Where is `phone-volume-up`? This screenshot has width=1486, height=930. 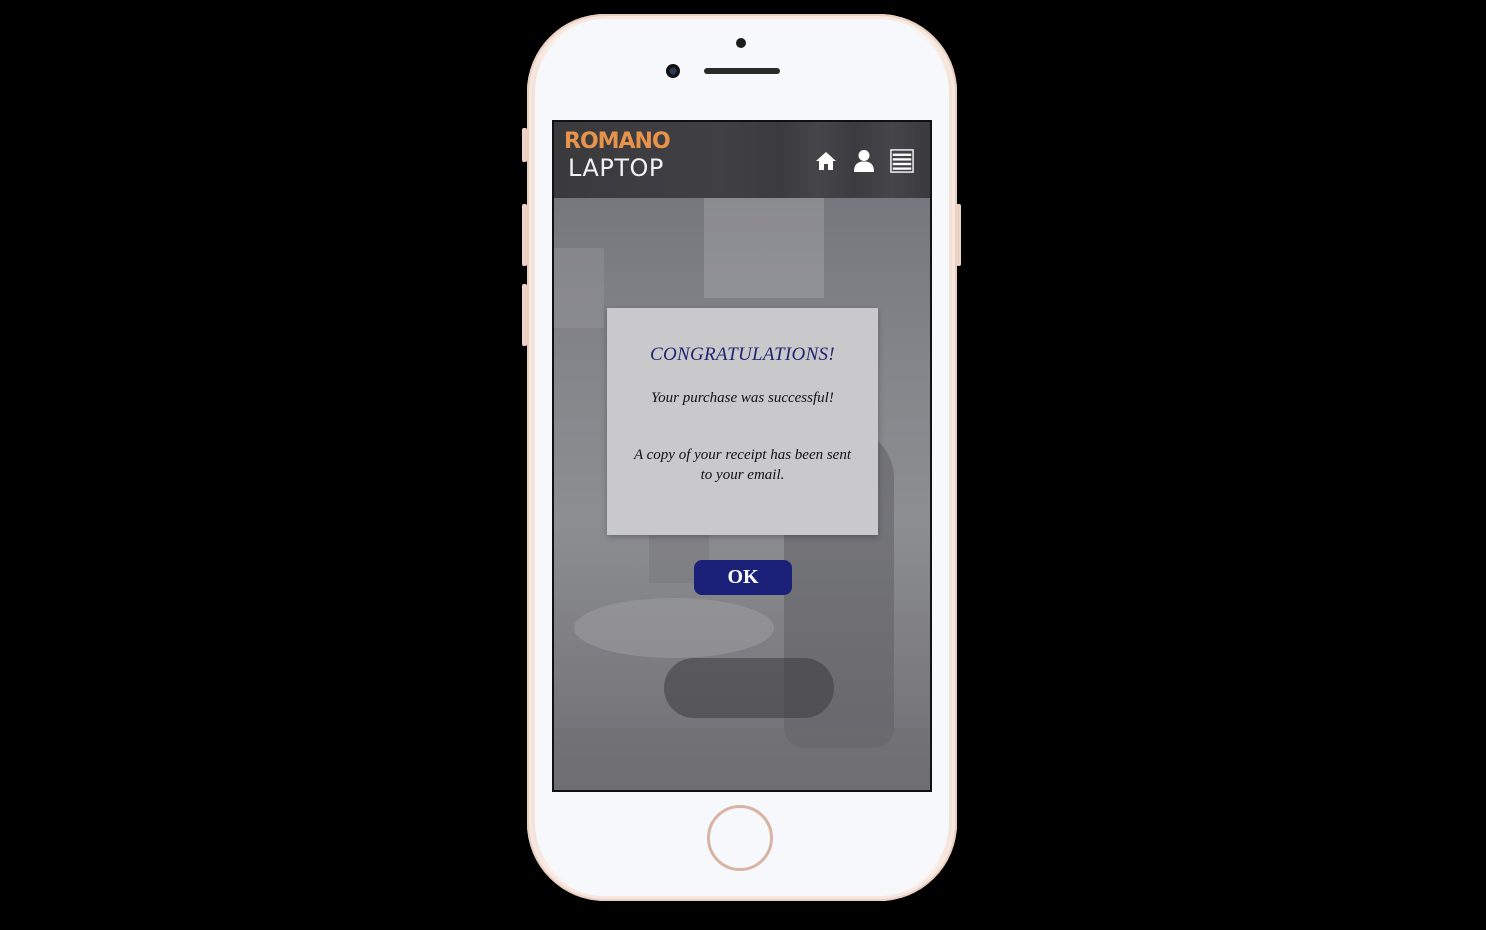 phone-volume-up is located at coordinates (524, 235).